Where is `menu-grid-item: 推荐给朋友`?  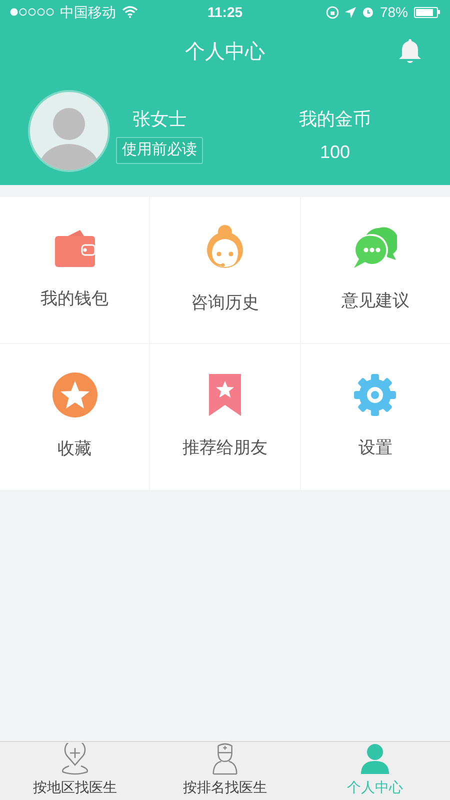
menu-grid-item: 推荐给朋友 is located at coordinates (225, 417).